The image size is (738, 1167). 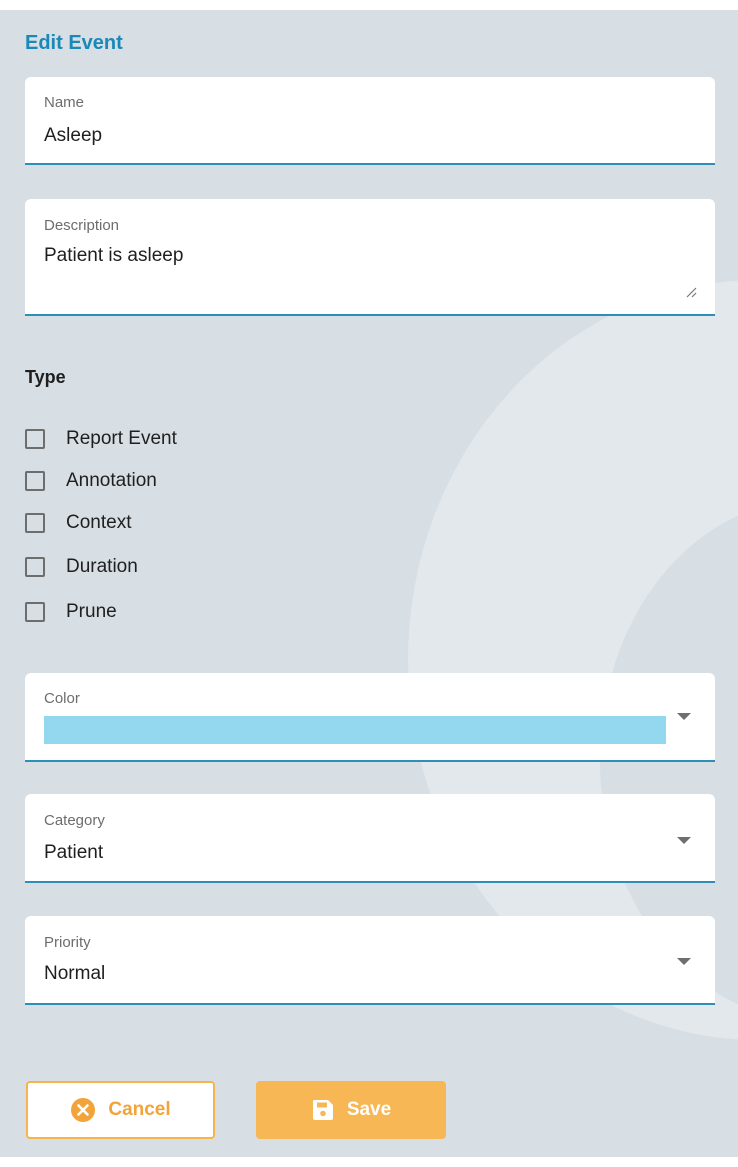 What do you see at coordinates (323, 1110) in the screenshot?
I see `floppy-disk-icon` at bounding box center [323, 1110].